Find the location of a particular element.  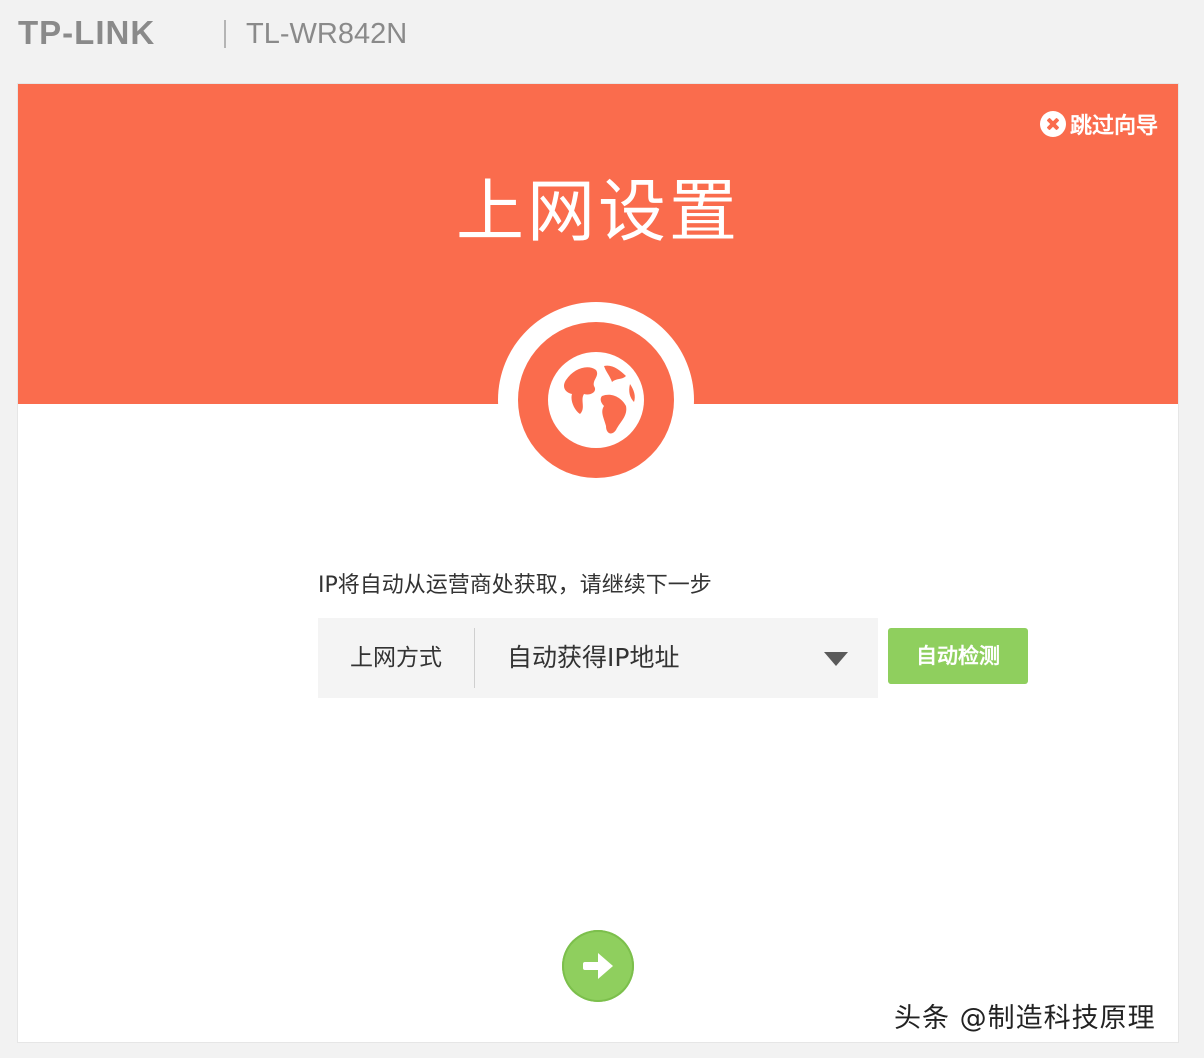

connection-type-select: 自动获得IP地址 is located at coordinates (676, 658).